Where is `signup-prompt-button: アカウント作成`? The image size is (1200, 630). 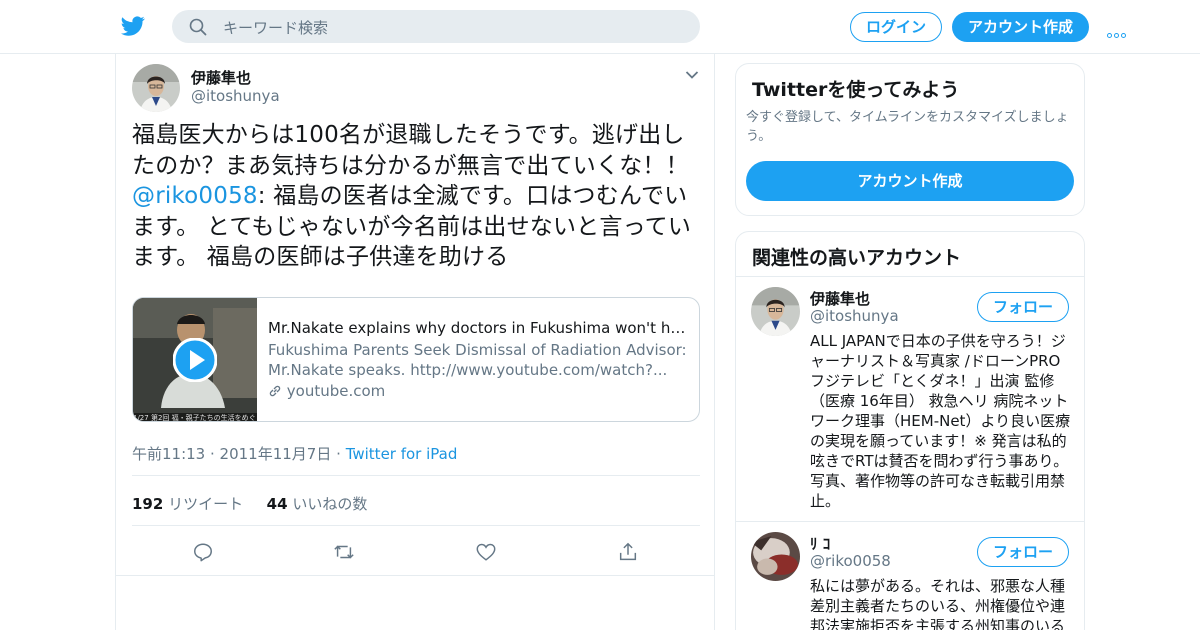
signup-prompt-button: アカウント作成 is located at coordinates (910, 181).